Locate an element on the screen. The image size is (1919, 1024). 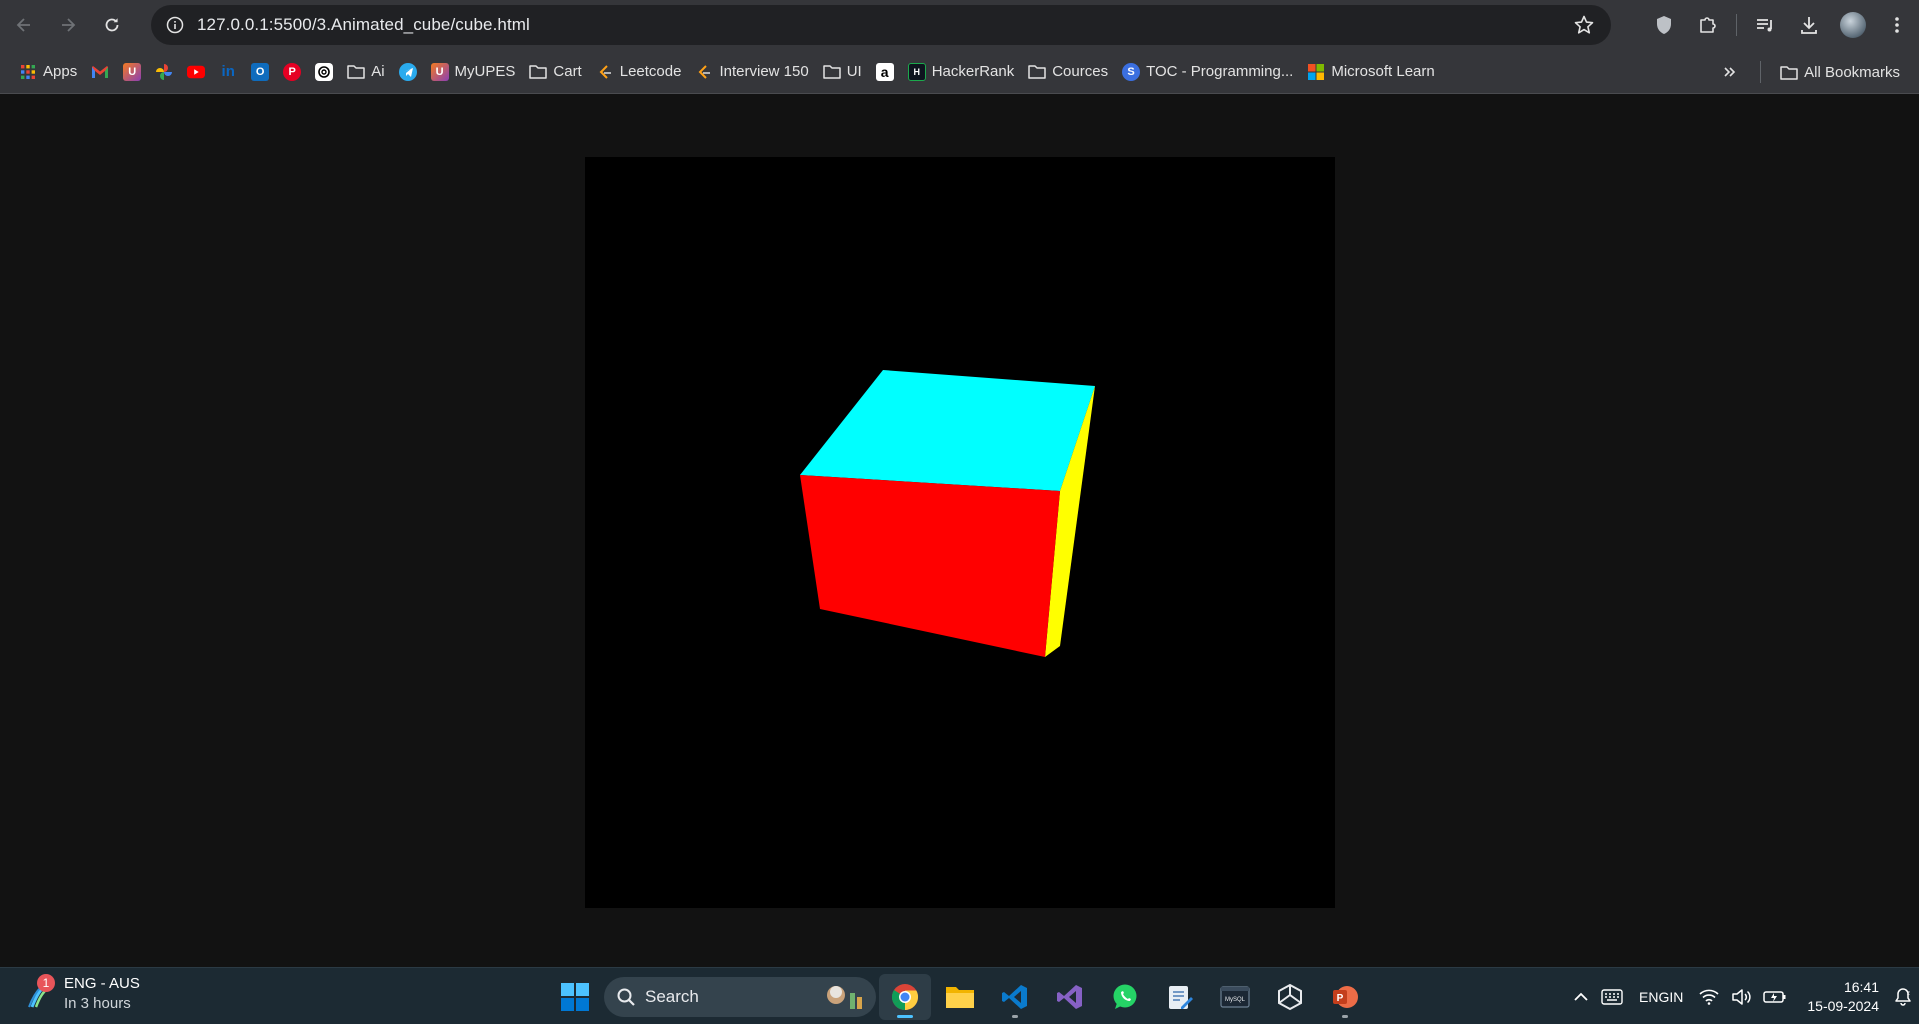
menu-button is located at coordinates (1897, 25).